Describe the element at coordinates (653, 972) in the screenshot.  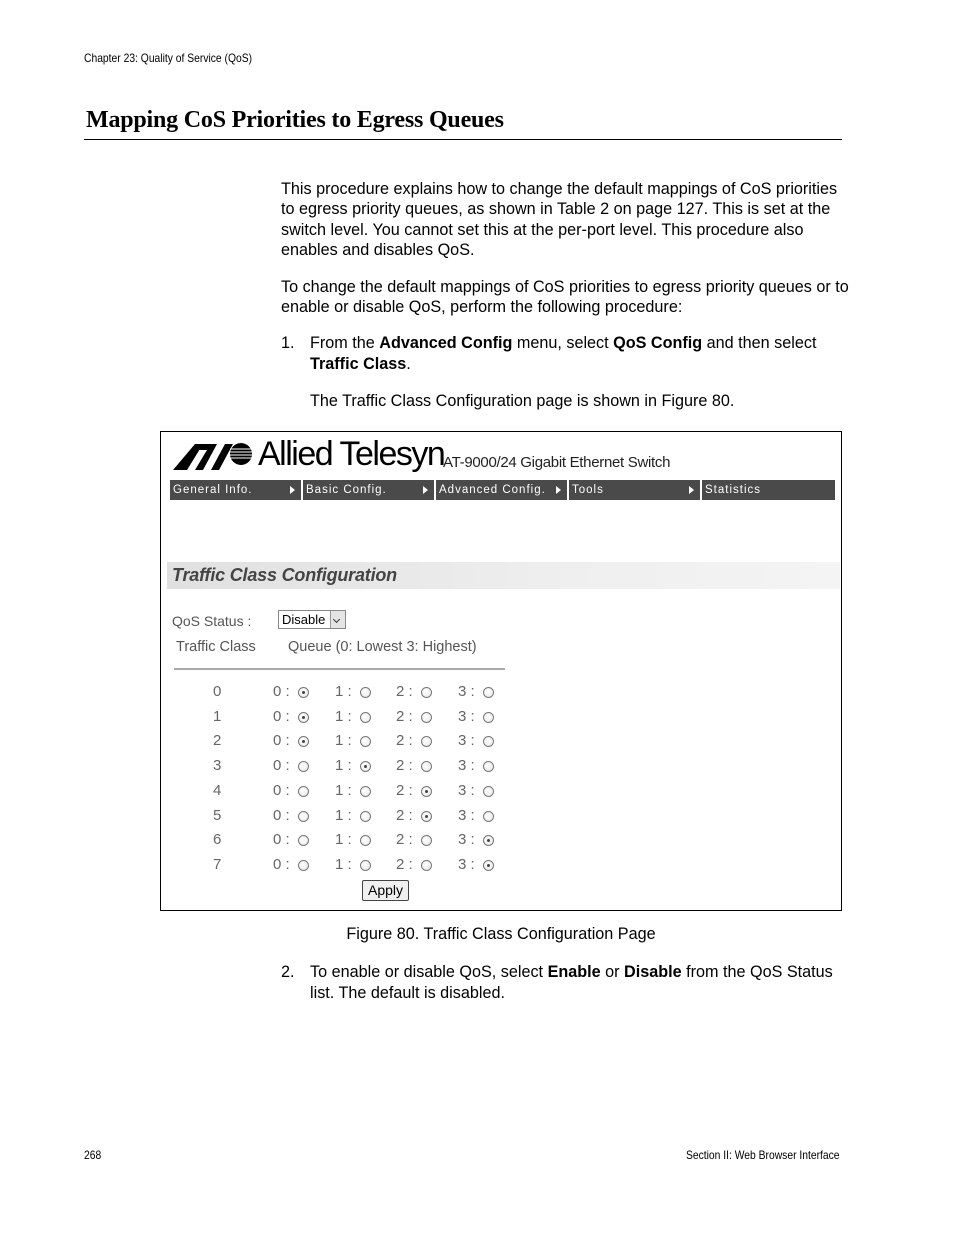
I see `bold-term: Disable` at that location.